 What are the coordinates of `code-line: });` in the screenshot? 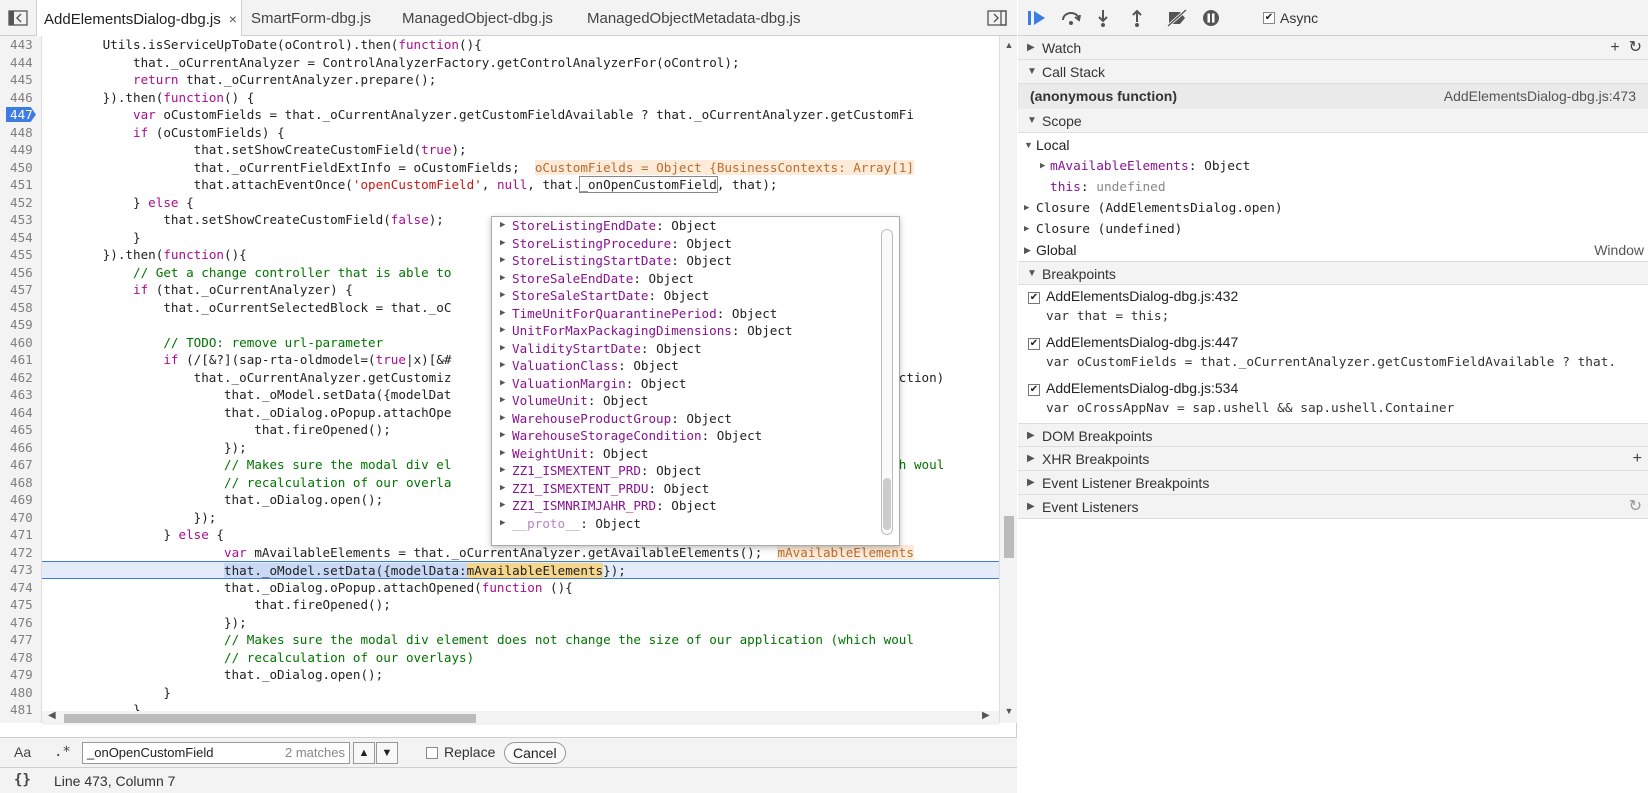 It's located at (520, 623).